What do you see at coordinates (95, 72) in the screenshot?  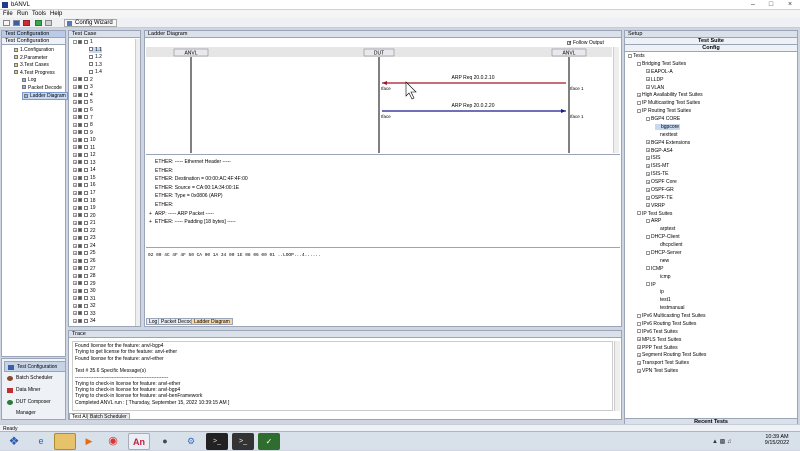 I see `test-case-subitem: 1.4` at bounding box center [95, 72].